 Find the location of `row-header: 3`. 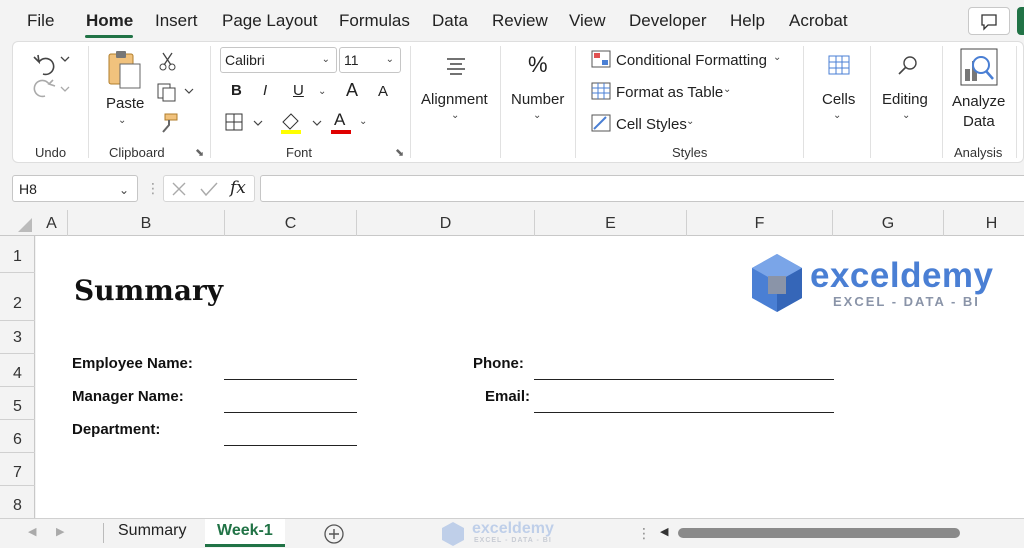

row-header: 3 is located at coordinates (17, 337).